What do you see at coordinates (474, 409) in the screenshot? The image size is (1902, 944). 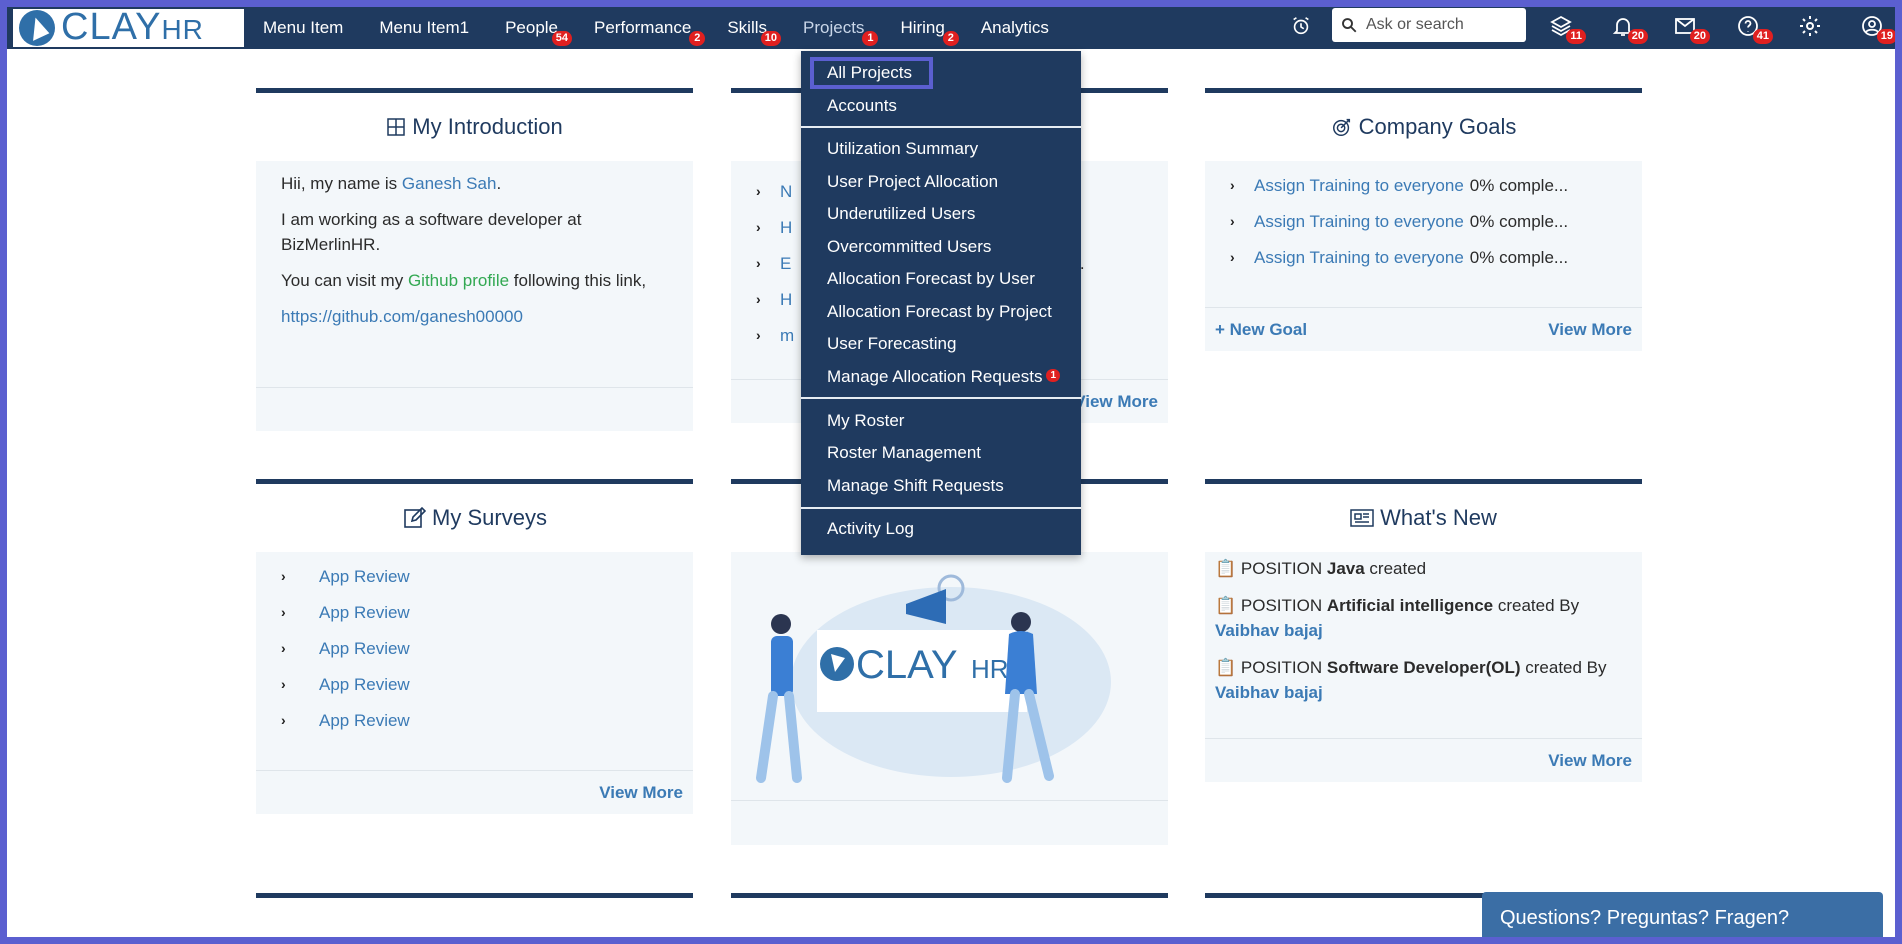 I see `intro-footer` at bounding box center [474, 409].